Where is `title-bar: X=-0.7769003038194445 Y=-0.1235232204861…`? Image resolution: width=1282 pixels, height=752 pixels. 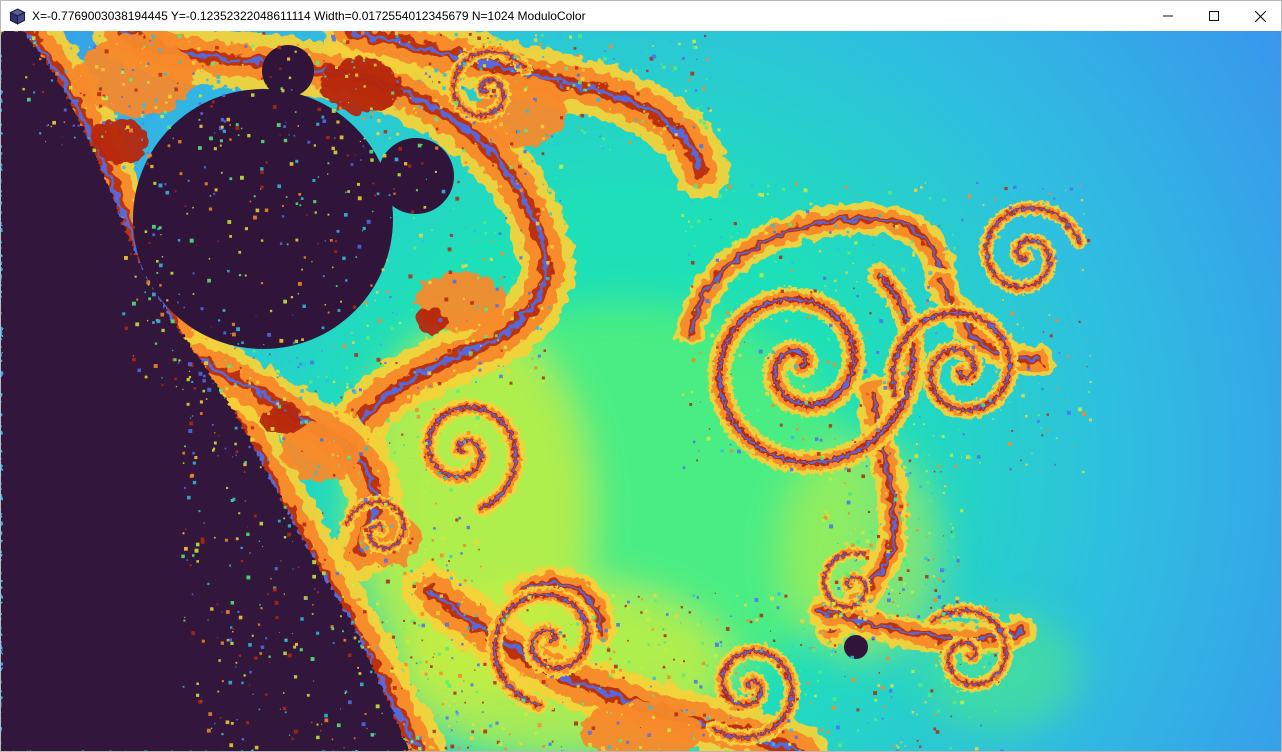 title-bar: X=-0.7769003038194445 Y=-0.1235232204861… is located at coordinates (641, 16).